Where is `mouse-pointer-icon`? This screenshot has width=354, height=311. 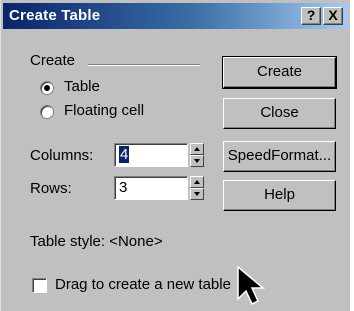
mouse-pointer-icon is located at coordinates (251, 286).